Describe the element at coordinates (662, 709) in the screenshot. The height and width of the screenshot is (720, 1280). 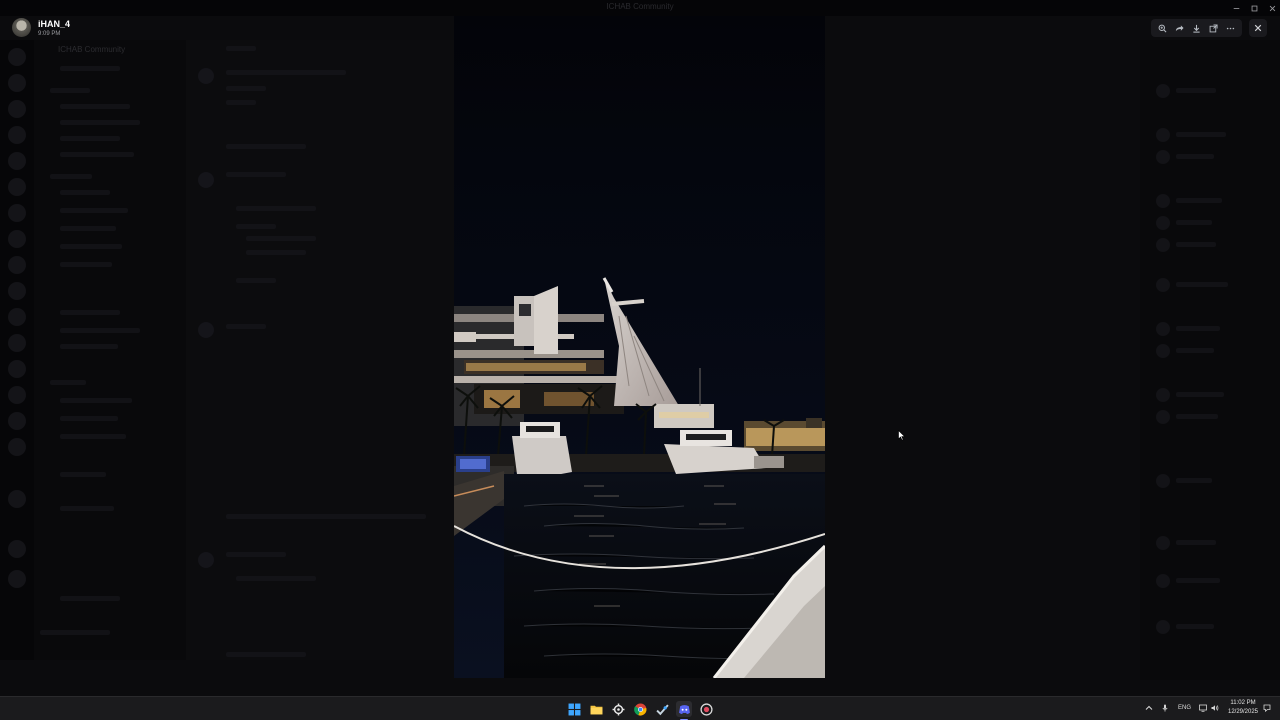
I see `steam-button` at that location.